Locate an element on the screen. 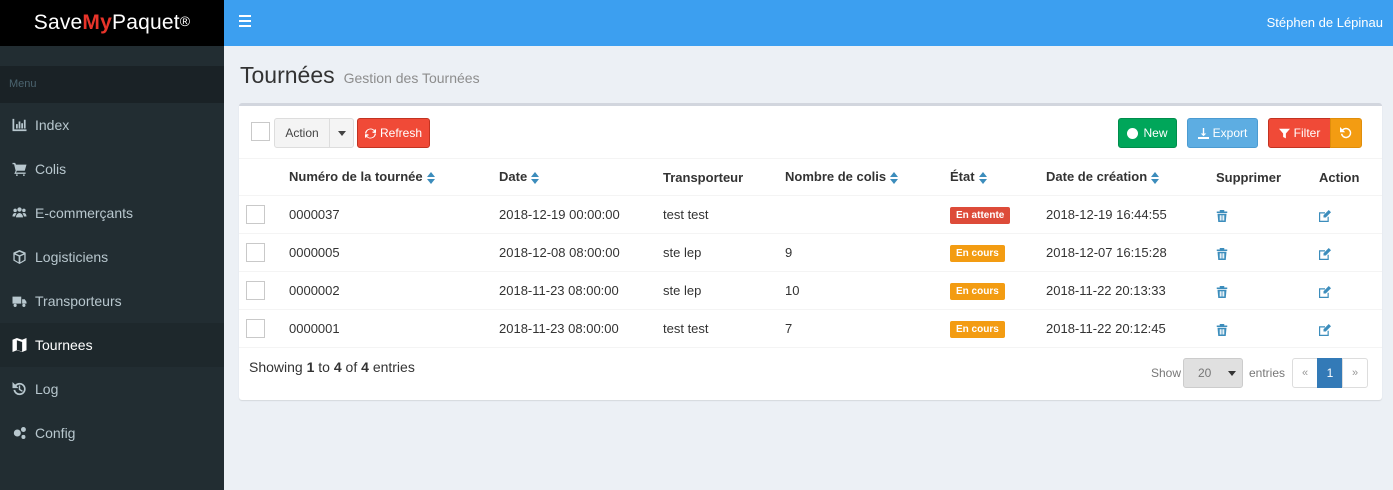  brand-part-3: Paquet is located at coordinates (145, 22).